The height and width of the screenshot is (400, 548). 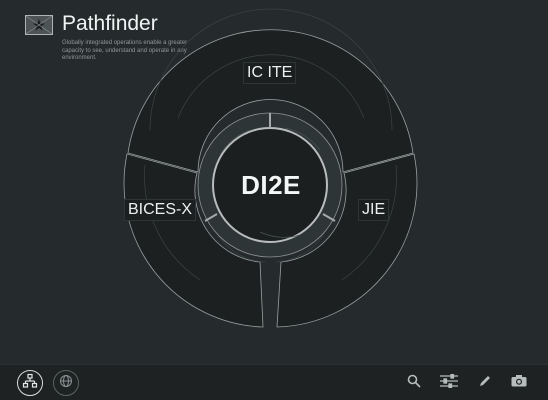 I want to click on sliders-icon, so click(x=449, y=382).